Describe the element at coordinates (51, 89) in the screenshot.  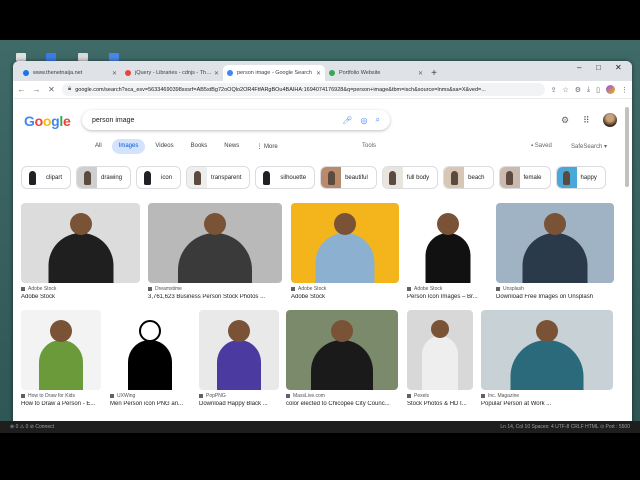
I see `reload-icon: ✕` at that location.